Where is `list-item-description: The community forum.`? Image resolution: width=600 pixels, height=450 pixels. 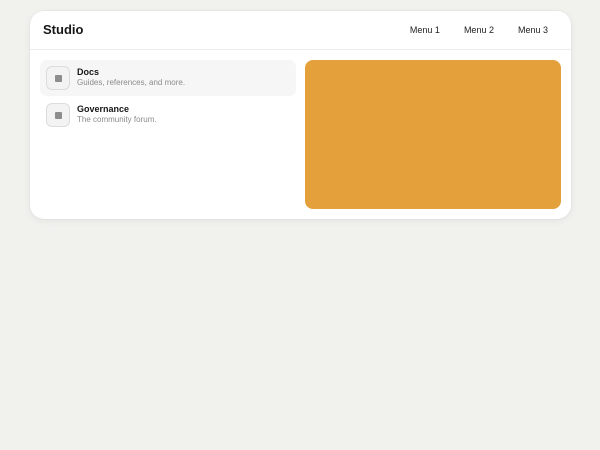
list-item-description: The community forum. is located at coordinates (117, 119).